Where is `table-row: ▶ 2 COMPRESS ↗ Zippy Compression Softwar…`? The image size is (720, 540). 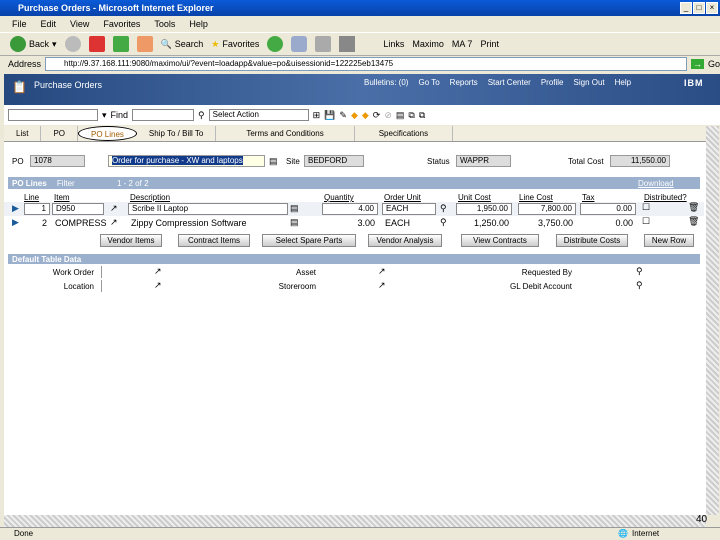
table-row: ▶ 2 COMPRESS ↗ Zippy Compression Softwar… is located at coordinates (354, 223).